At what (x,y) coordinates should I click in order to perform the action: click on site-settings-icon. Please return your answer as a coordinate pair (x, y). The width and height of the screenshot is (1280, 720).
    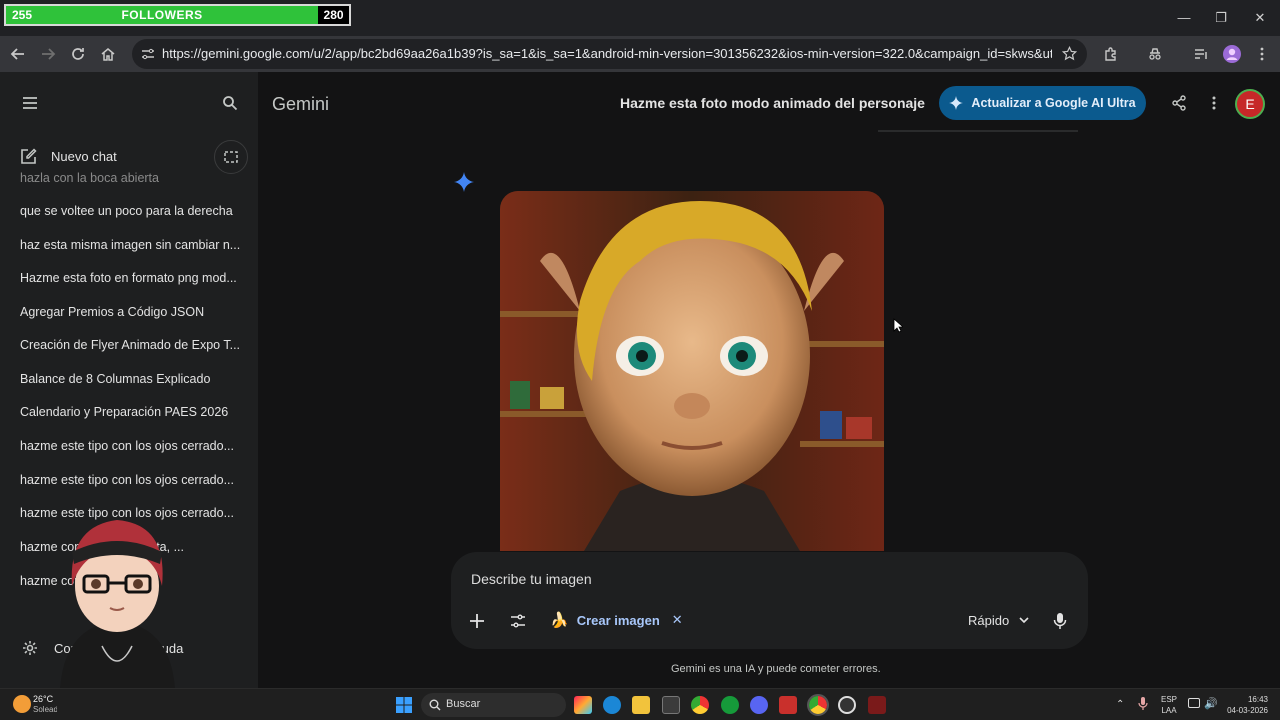
    Looking at the image, I should click on (148, 54).